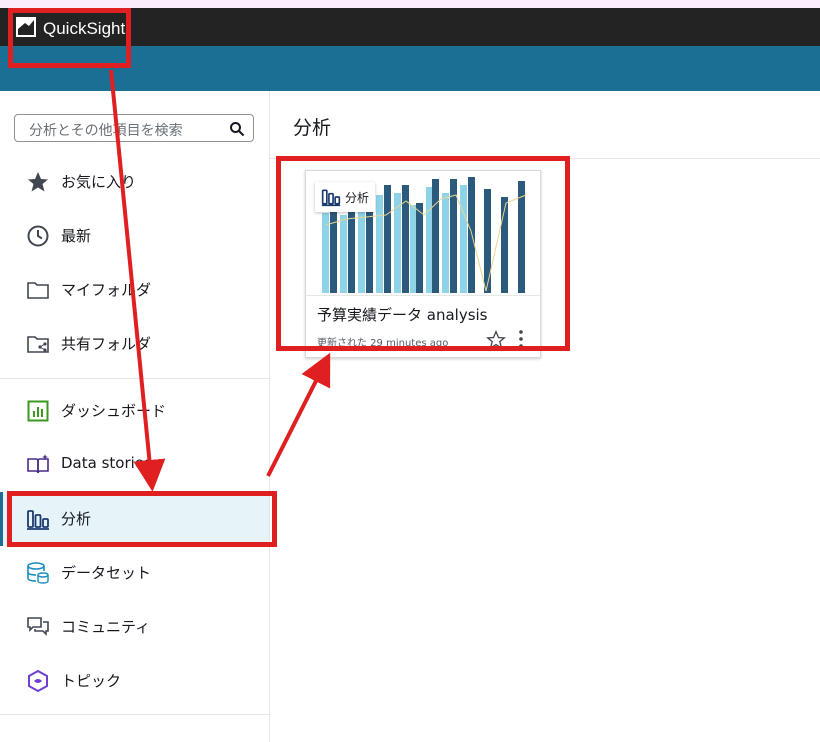  Describe the element at coordinates (76, 519) in the screenshot. I see `sidebar-item-label: 分析` at that location.